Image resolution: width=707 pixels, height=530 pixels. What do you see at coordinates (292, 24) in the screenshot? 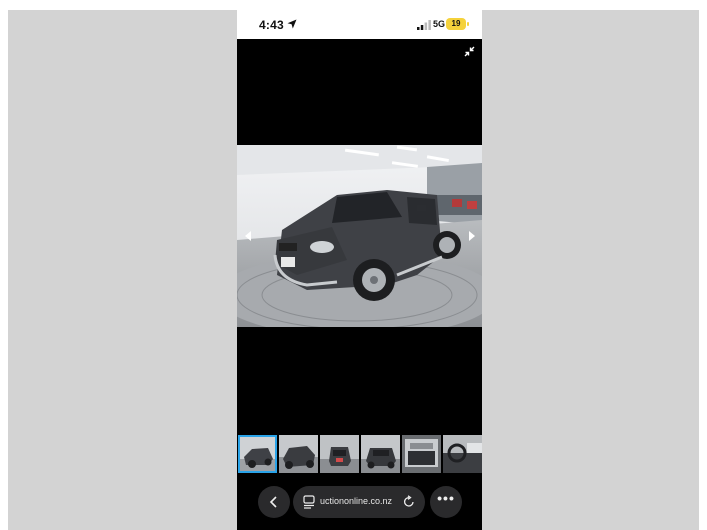
I see `location-arrow-icon` at bounding box center [292, 24].